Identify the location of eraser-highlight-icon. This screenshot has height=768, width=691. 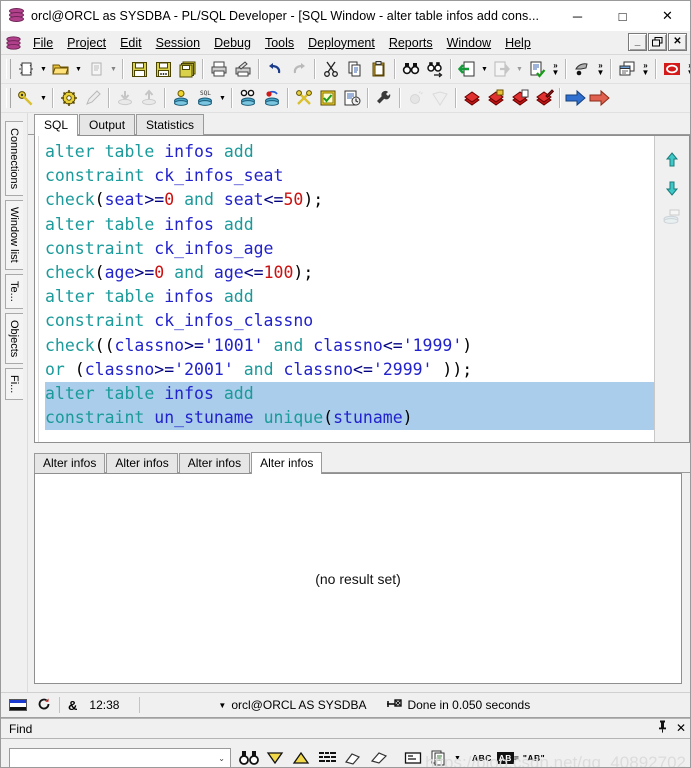
(353, 756).